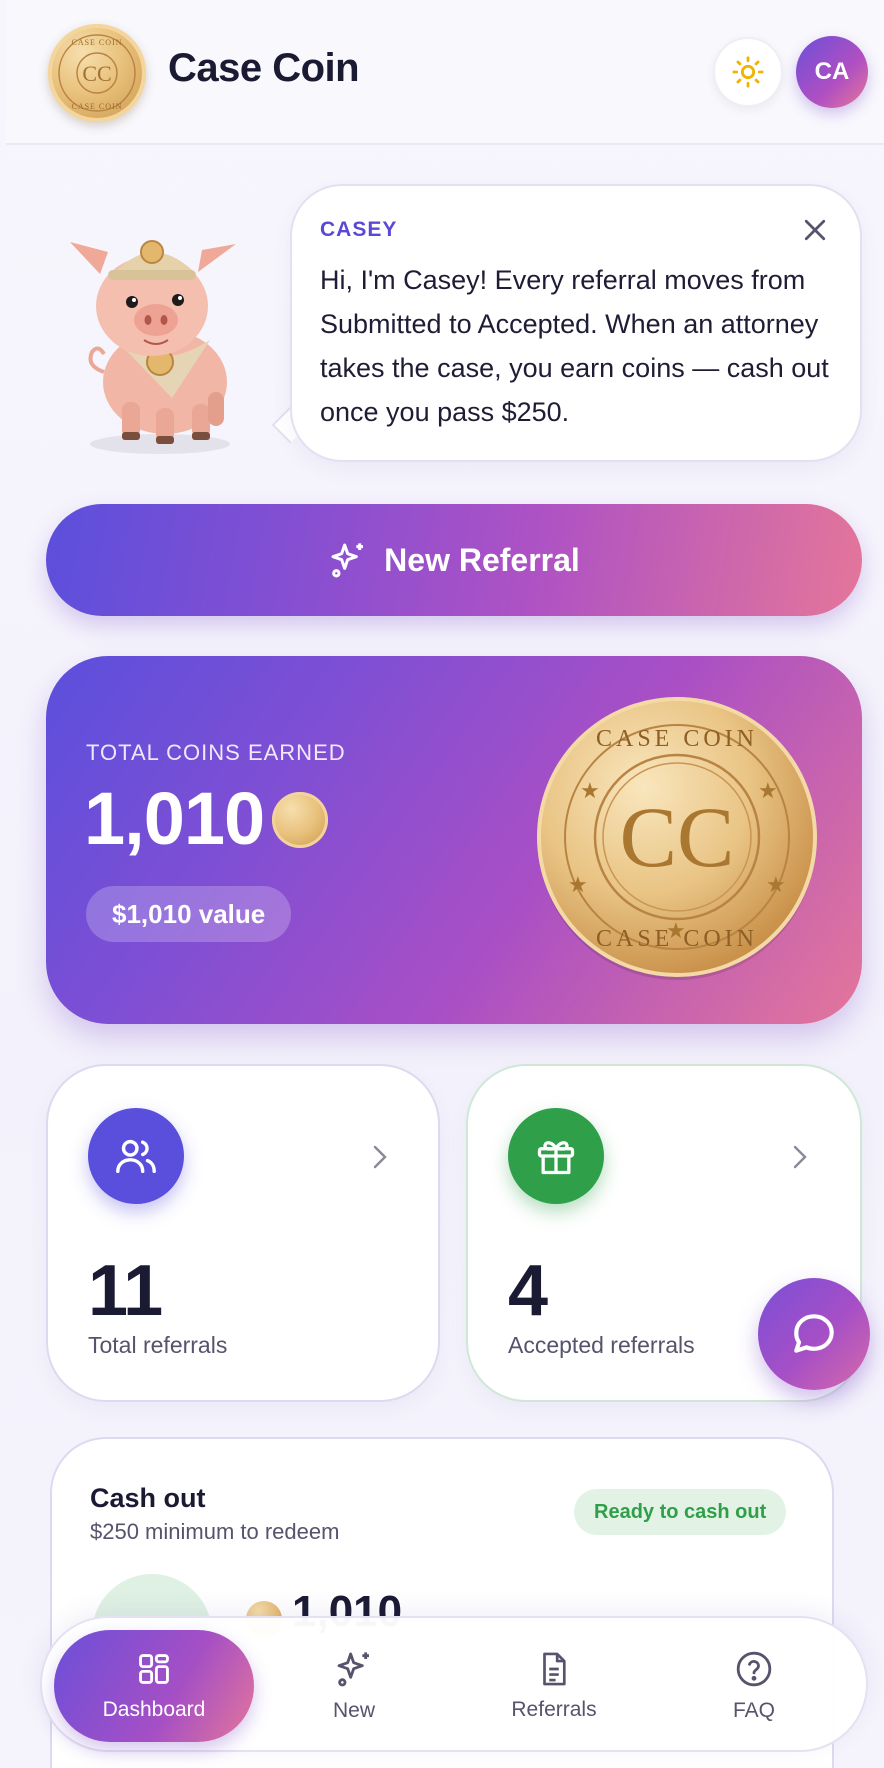 The image size is (884, 1768). I want to click on document-icon, so click(554, 1669).